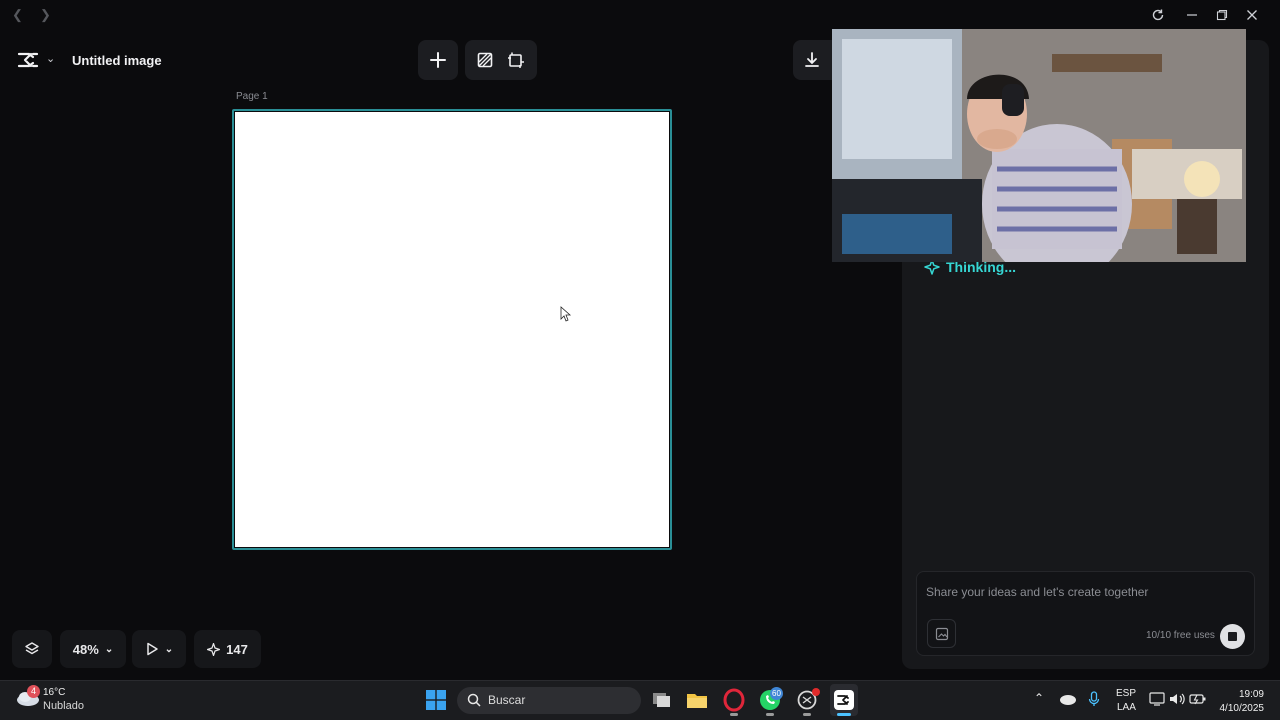 The width and height of the screenshot is (1280, 720). I want to click on keyboard-layout: LAA, so click(1126, 707).